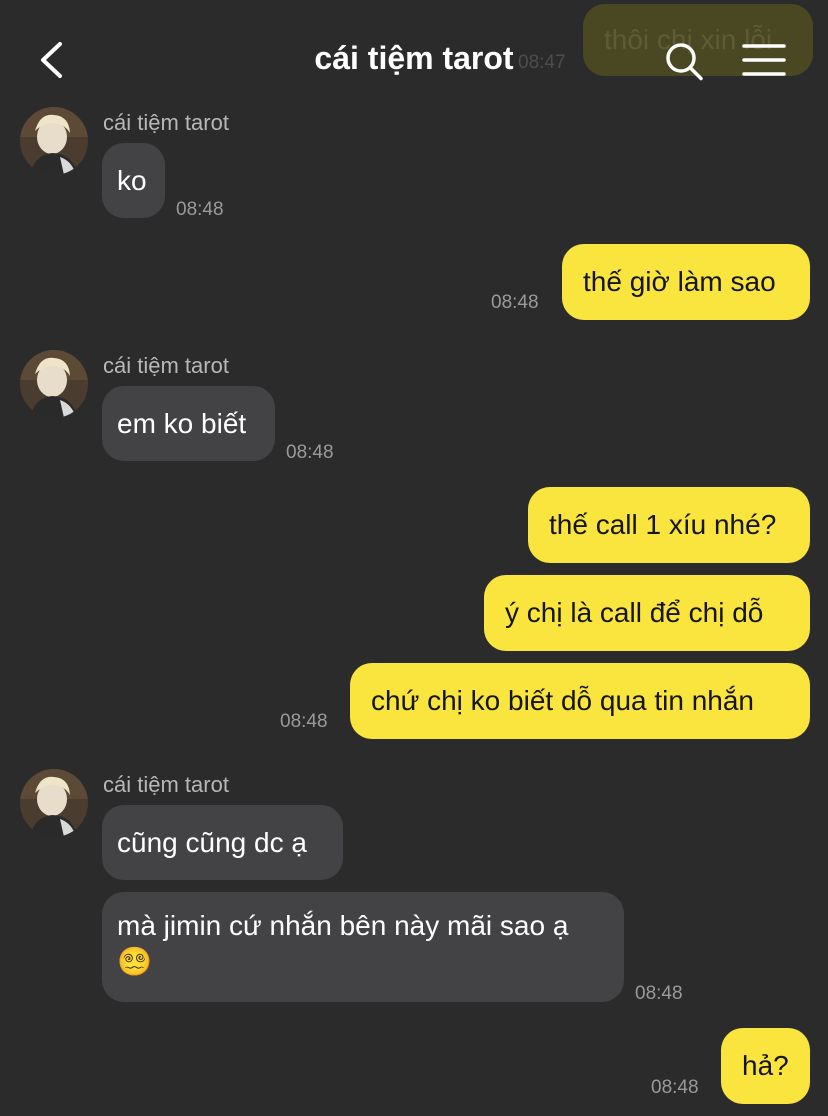 Image resolution: width=828 pixels, height=1116 pixels. Describe the element at coordinates (686, 282) in the screenshot. I see `outgoing-message-bubble: thế giờ làm sao` at that location.